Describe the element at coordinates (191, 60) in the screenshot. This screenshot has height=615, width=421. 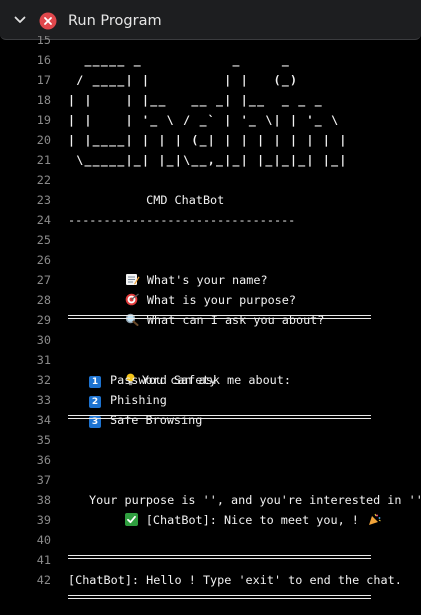
I see `ascii-logo-line: _____ _ _ _` at that location.